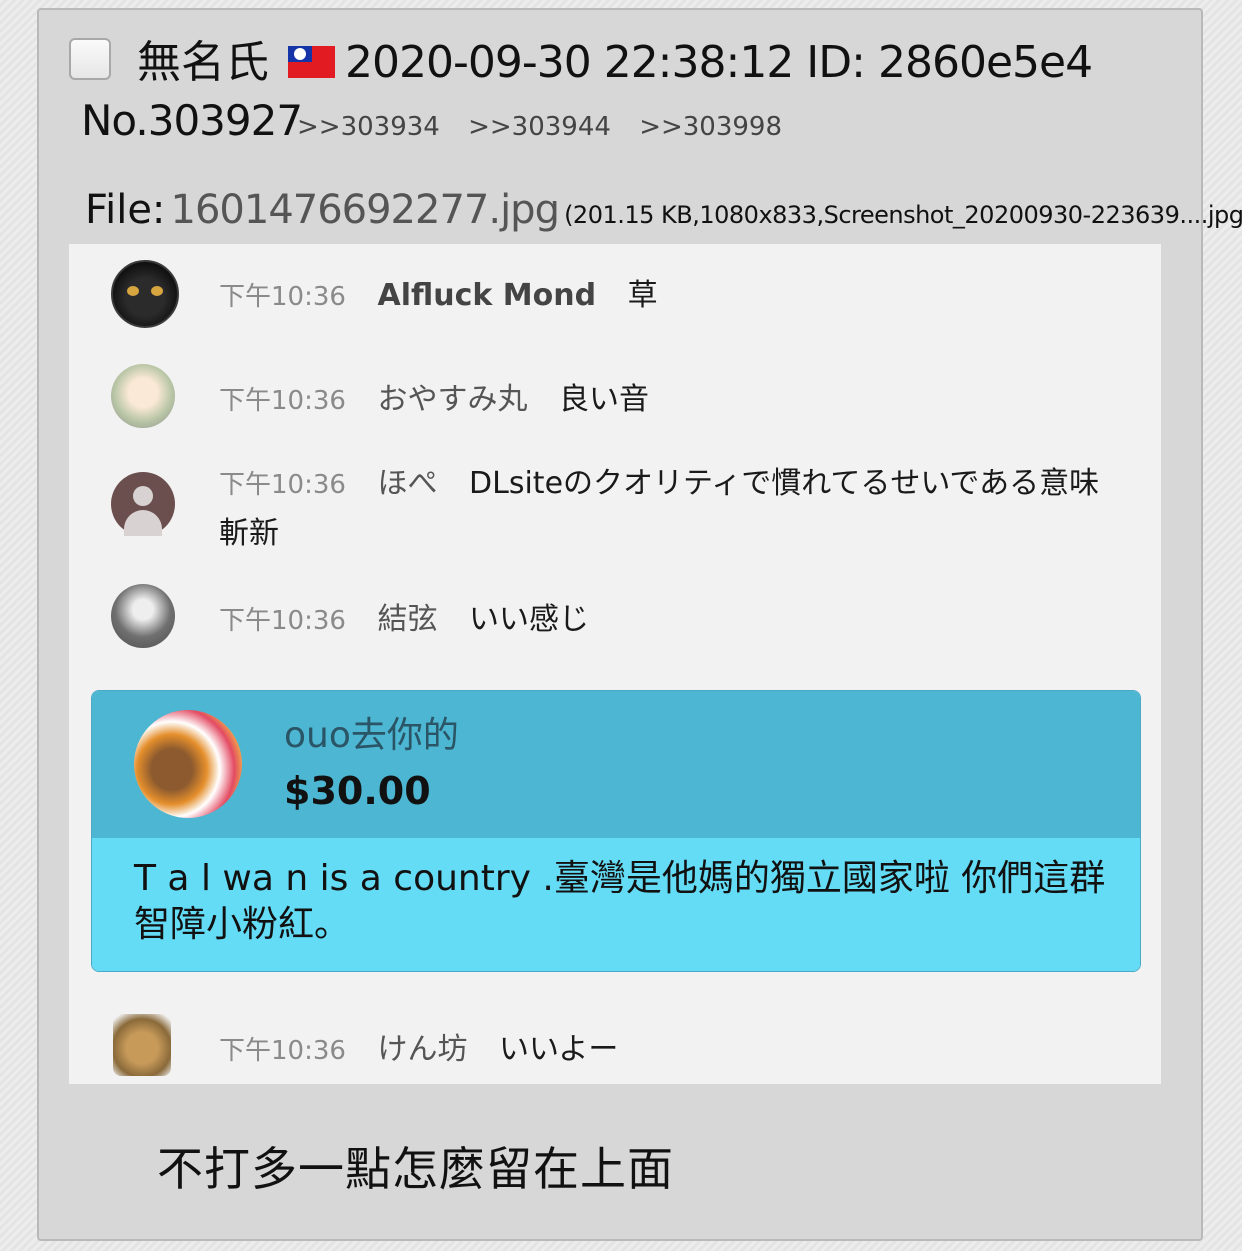  What do you see at coordinates (311, 62) in the screenshot?
I see `taiwan-flag-icon` at bounding box center [311, 62].